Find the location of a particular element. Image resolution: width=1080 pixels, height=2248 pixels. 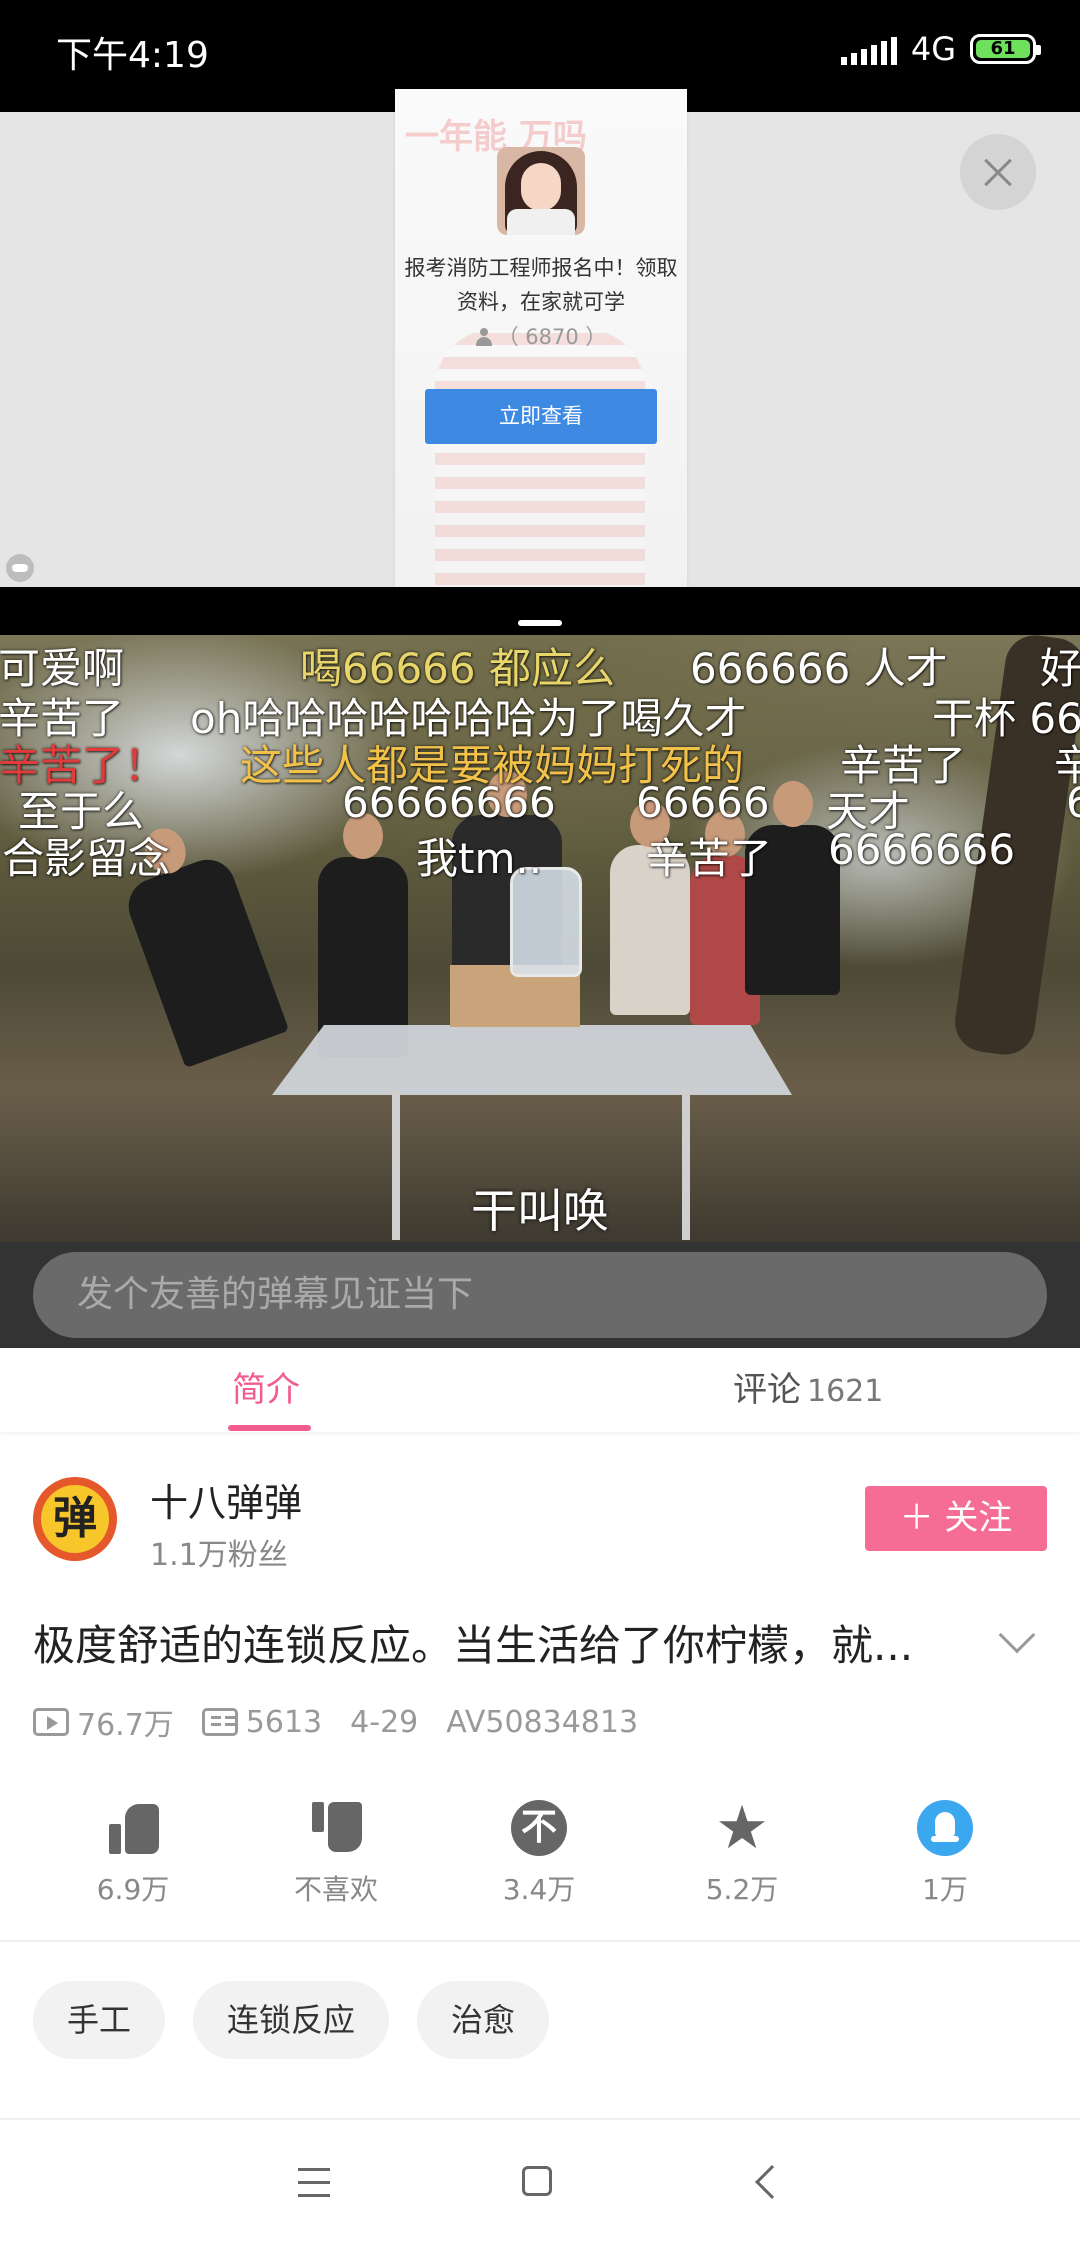

coin-button: 不 3.4万 is located at coordinates (539, 1854).